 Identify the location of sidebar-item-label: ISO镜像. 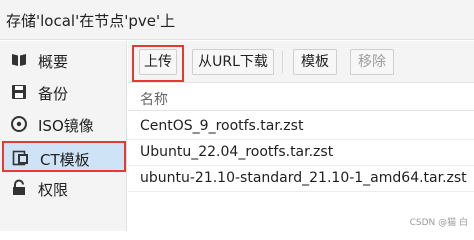
(66, 126).